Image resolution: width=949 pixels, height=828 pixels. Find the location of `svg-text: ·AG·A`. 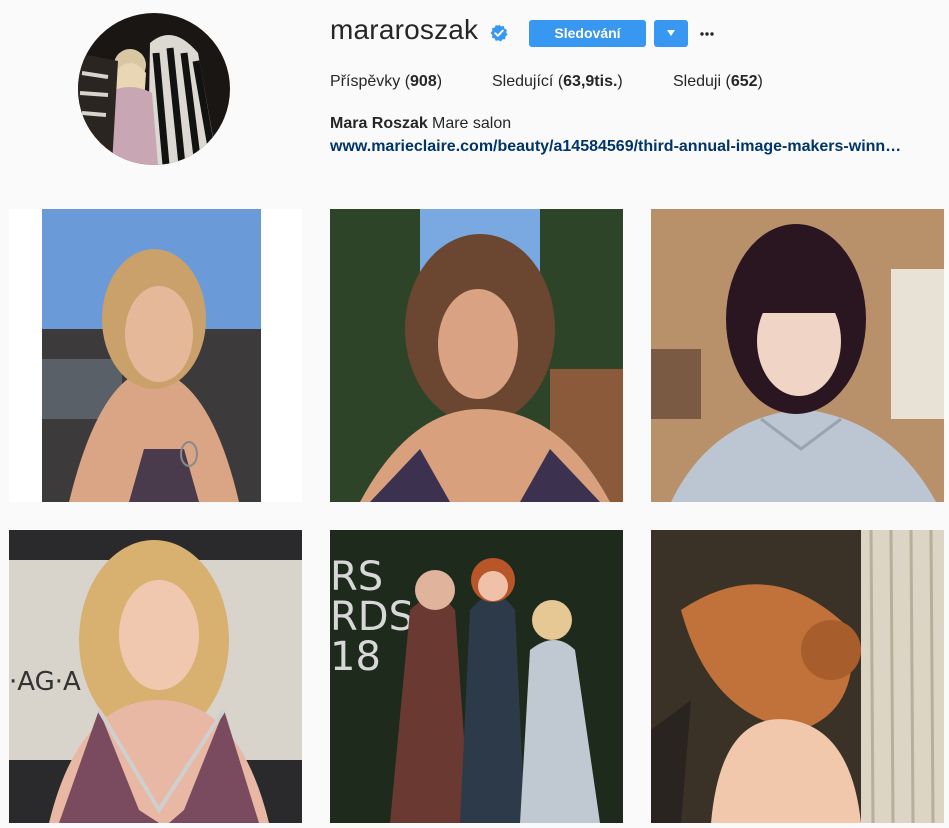

svg-text: ·AG·A is located at coordinates (45, 682).